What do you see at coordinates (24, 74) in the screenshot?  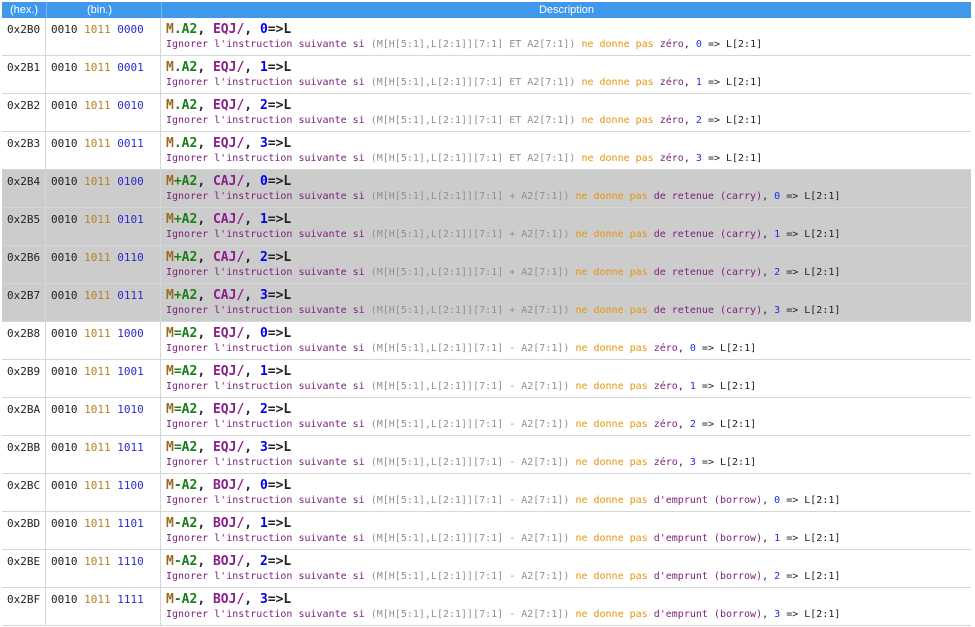 I see `opcode-hex: 0x2B1` at bounding box center [24, 74].